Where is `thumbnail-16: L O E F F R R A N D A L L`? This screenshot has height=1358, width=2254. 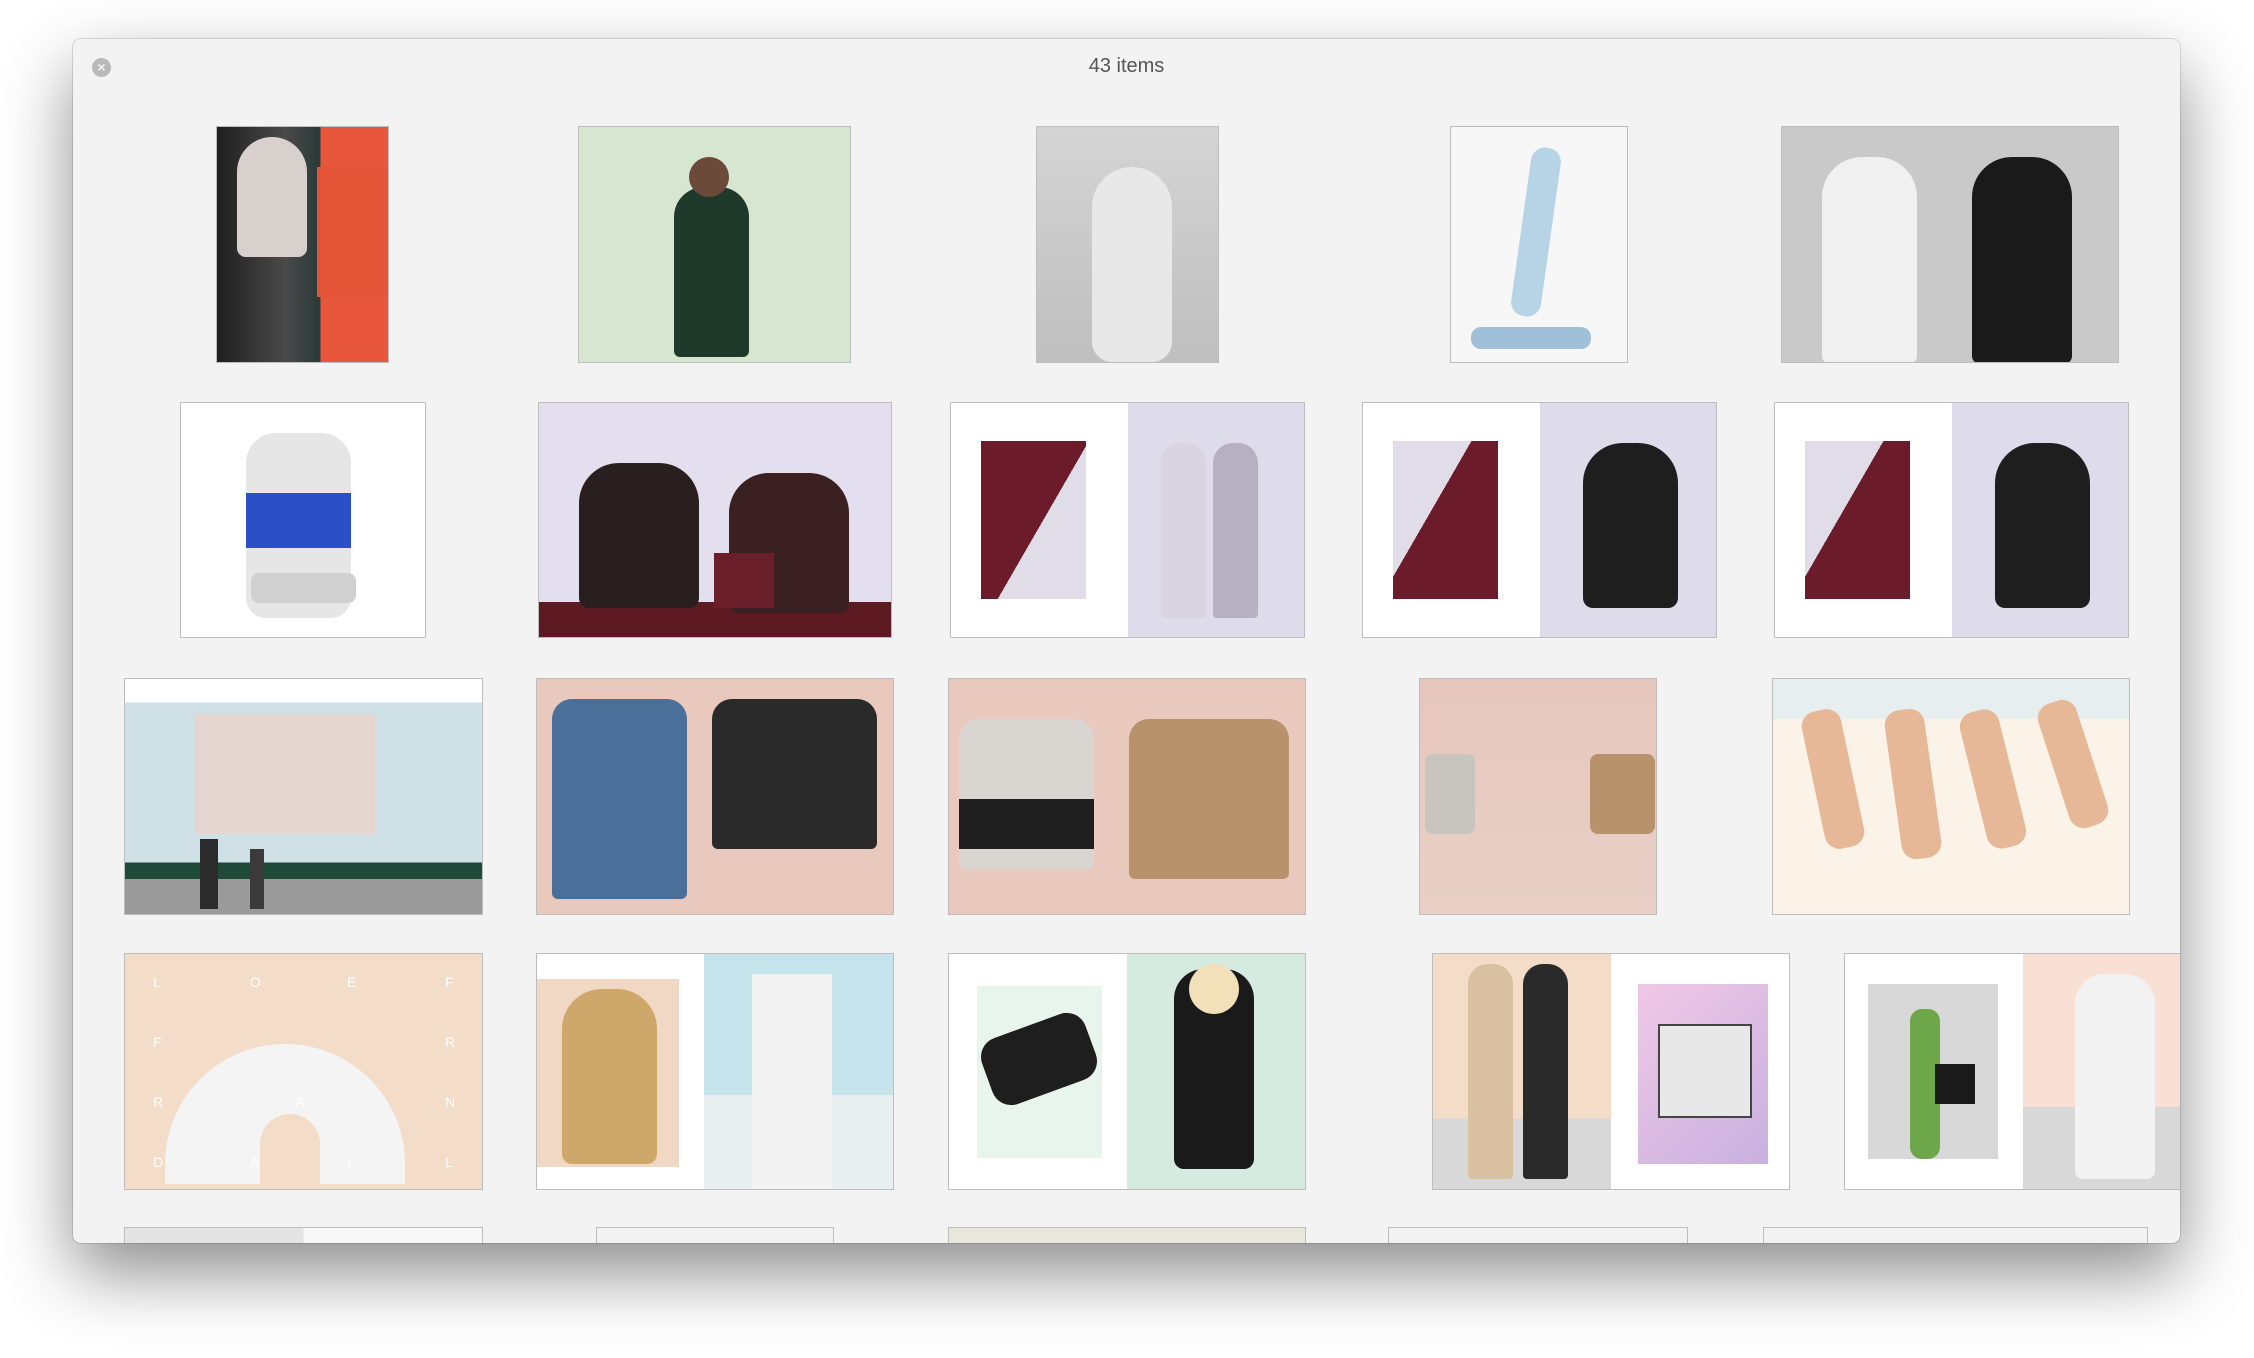
thumbnail-16: L O E F F R R A N D A L L is located at coordinates (303, 1071).